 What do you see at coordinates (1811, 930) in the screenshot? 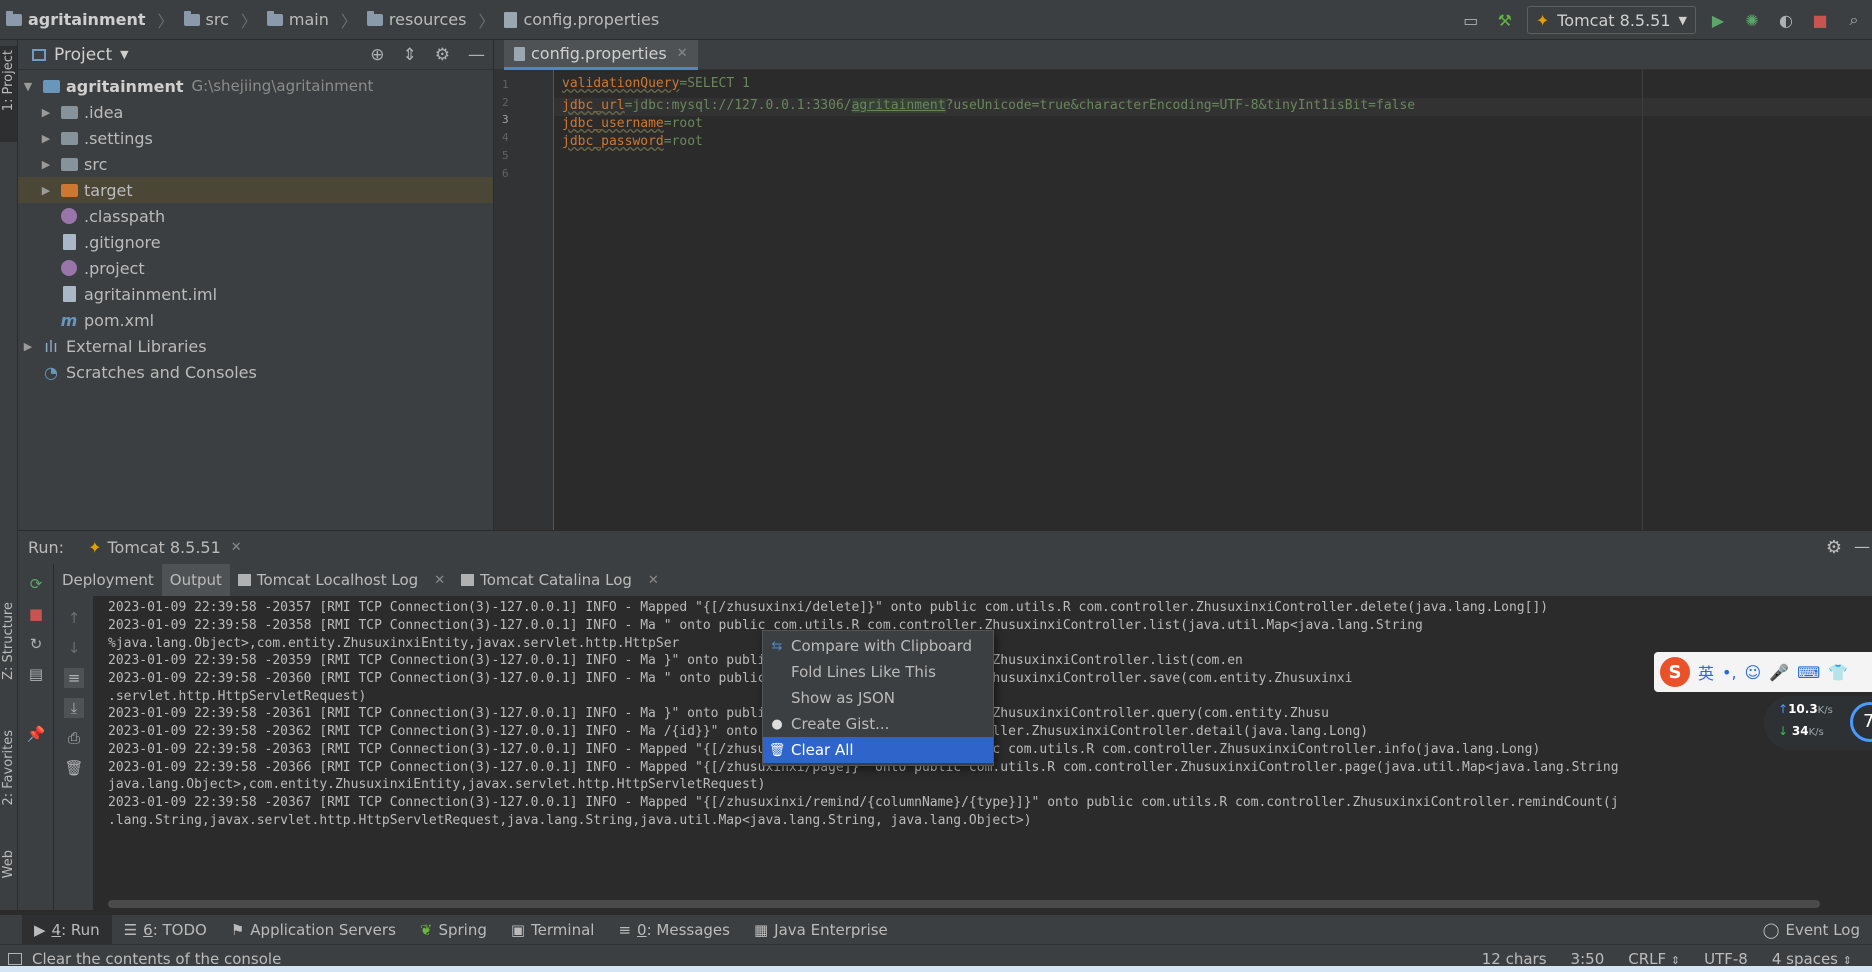
I see `tool-tab-event-log: ◯ Event Log` at bounding box center [1811, 930].